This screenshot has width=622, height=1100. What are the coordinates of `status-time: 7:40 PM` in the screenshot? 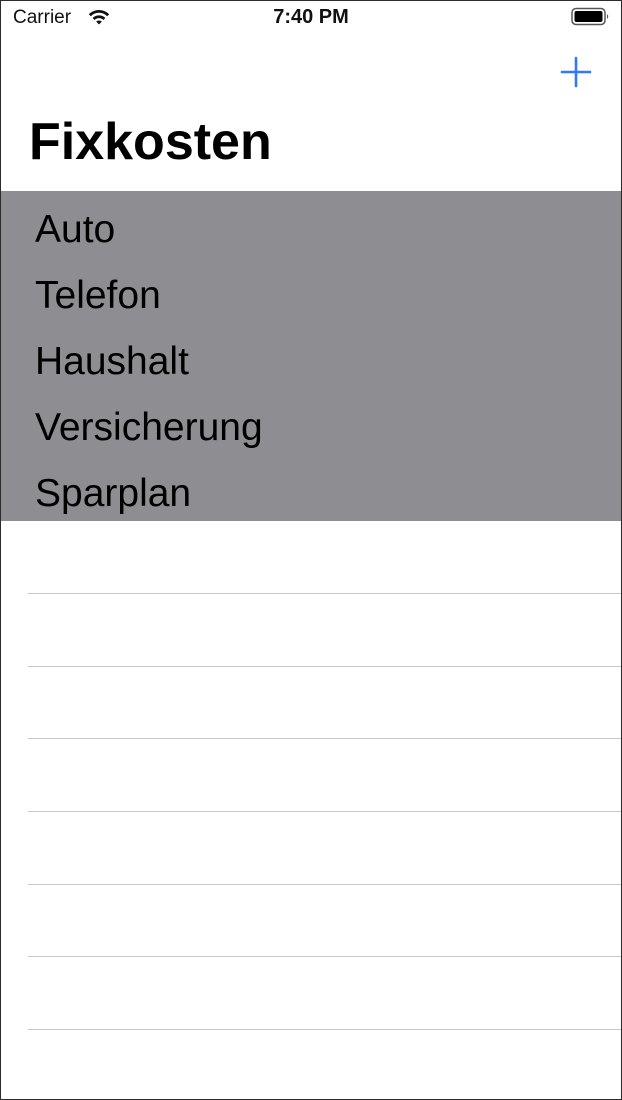 It's located at (311, 17).